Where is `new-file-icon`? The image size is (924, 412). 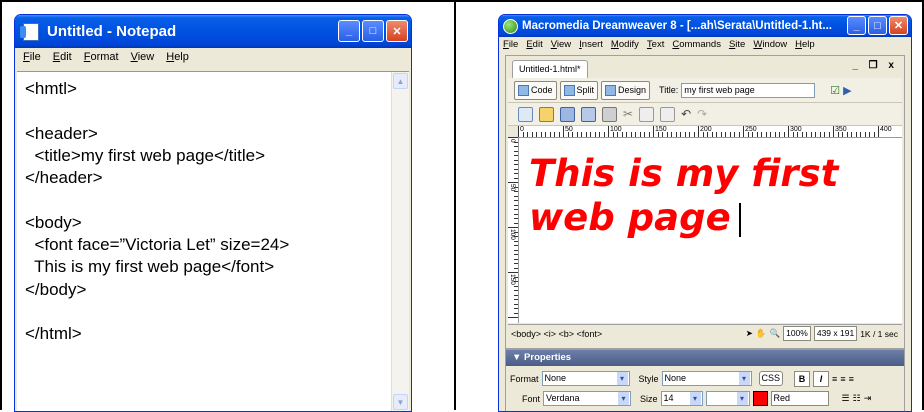 new-file-icon is located at coordinates (525, 114).